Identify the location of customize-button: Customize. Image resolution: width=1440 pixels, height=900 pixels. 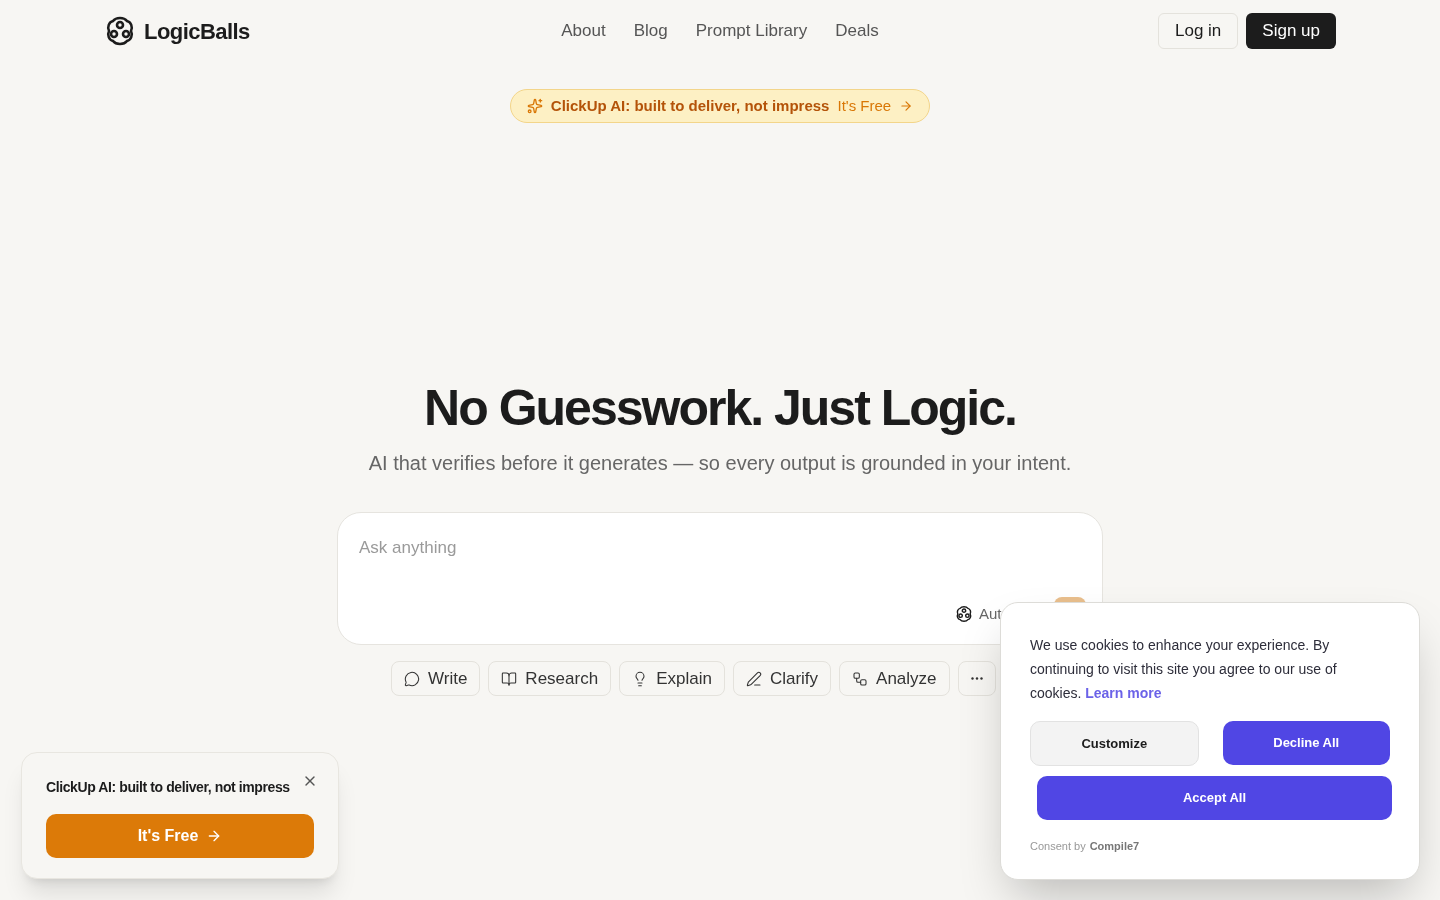
(1114, 743).